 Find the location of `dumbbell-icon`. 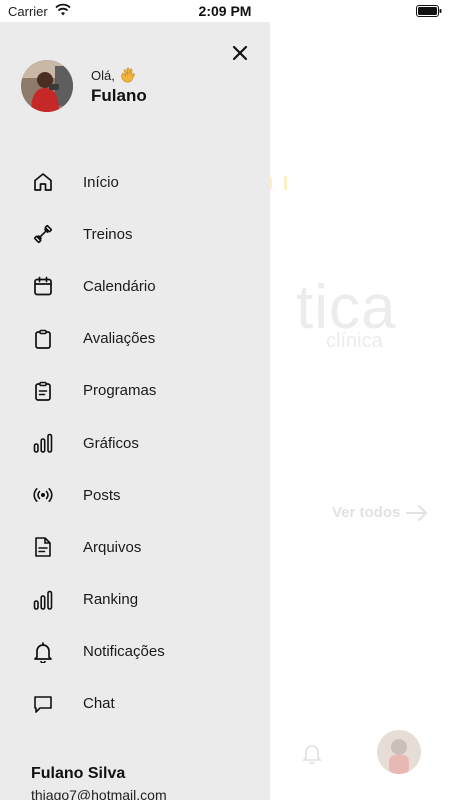

dumbbell-icon is located at coordinates (43, 234).